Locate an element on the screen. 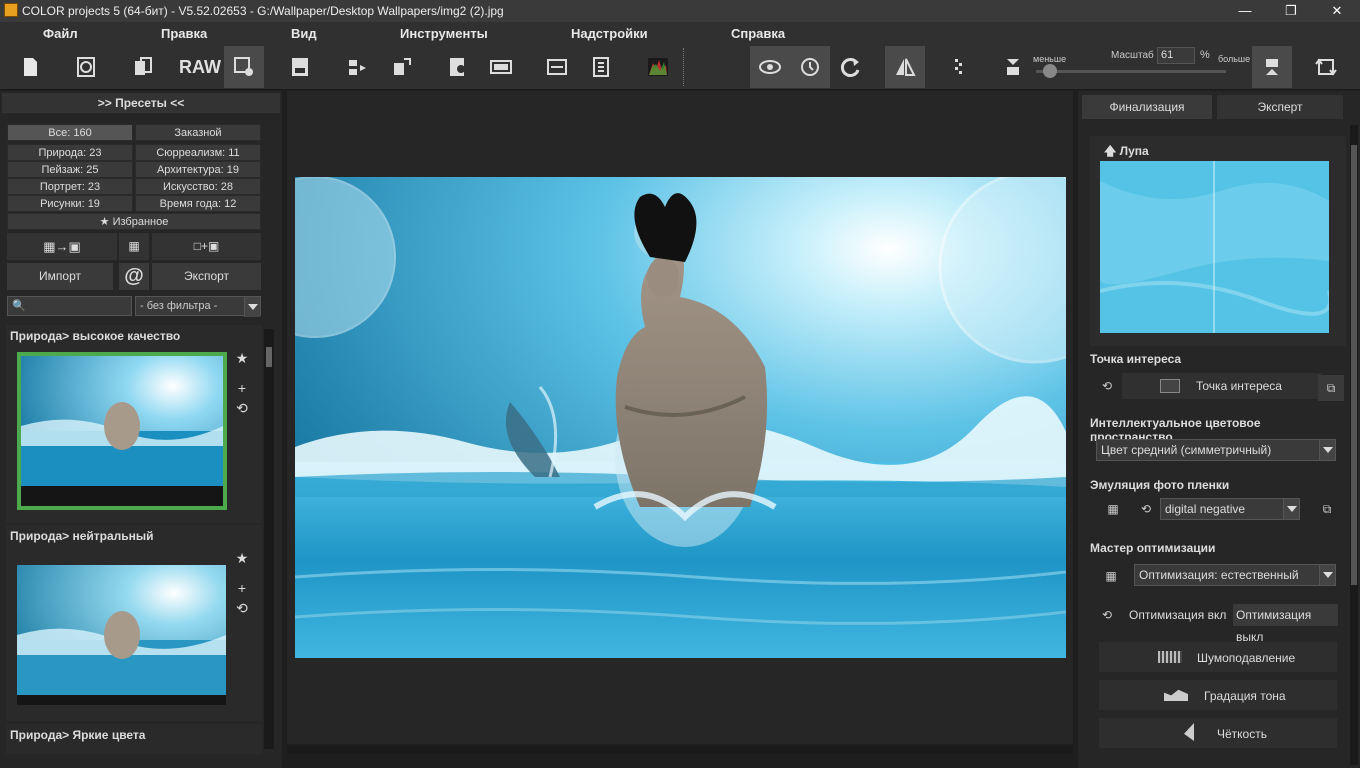  preset-thumbnail-selected is located at coordinates (122, 431).